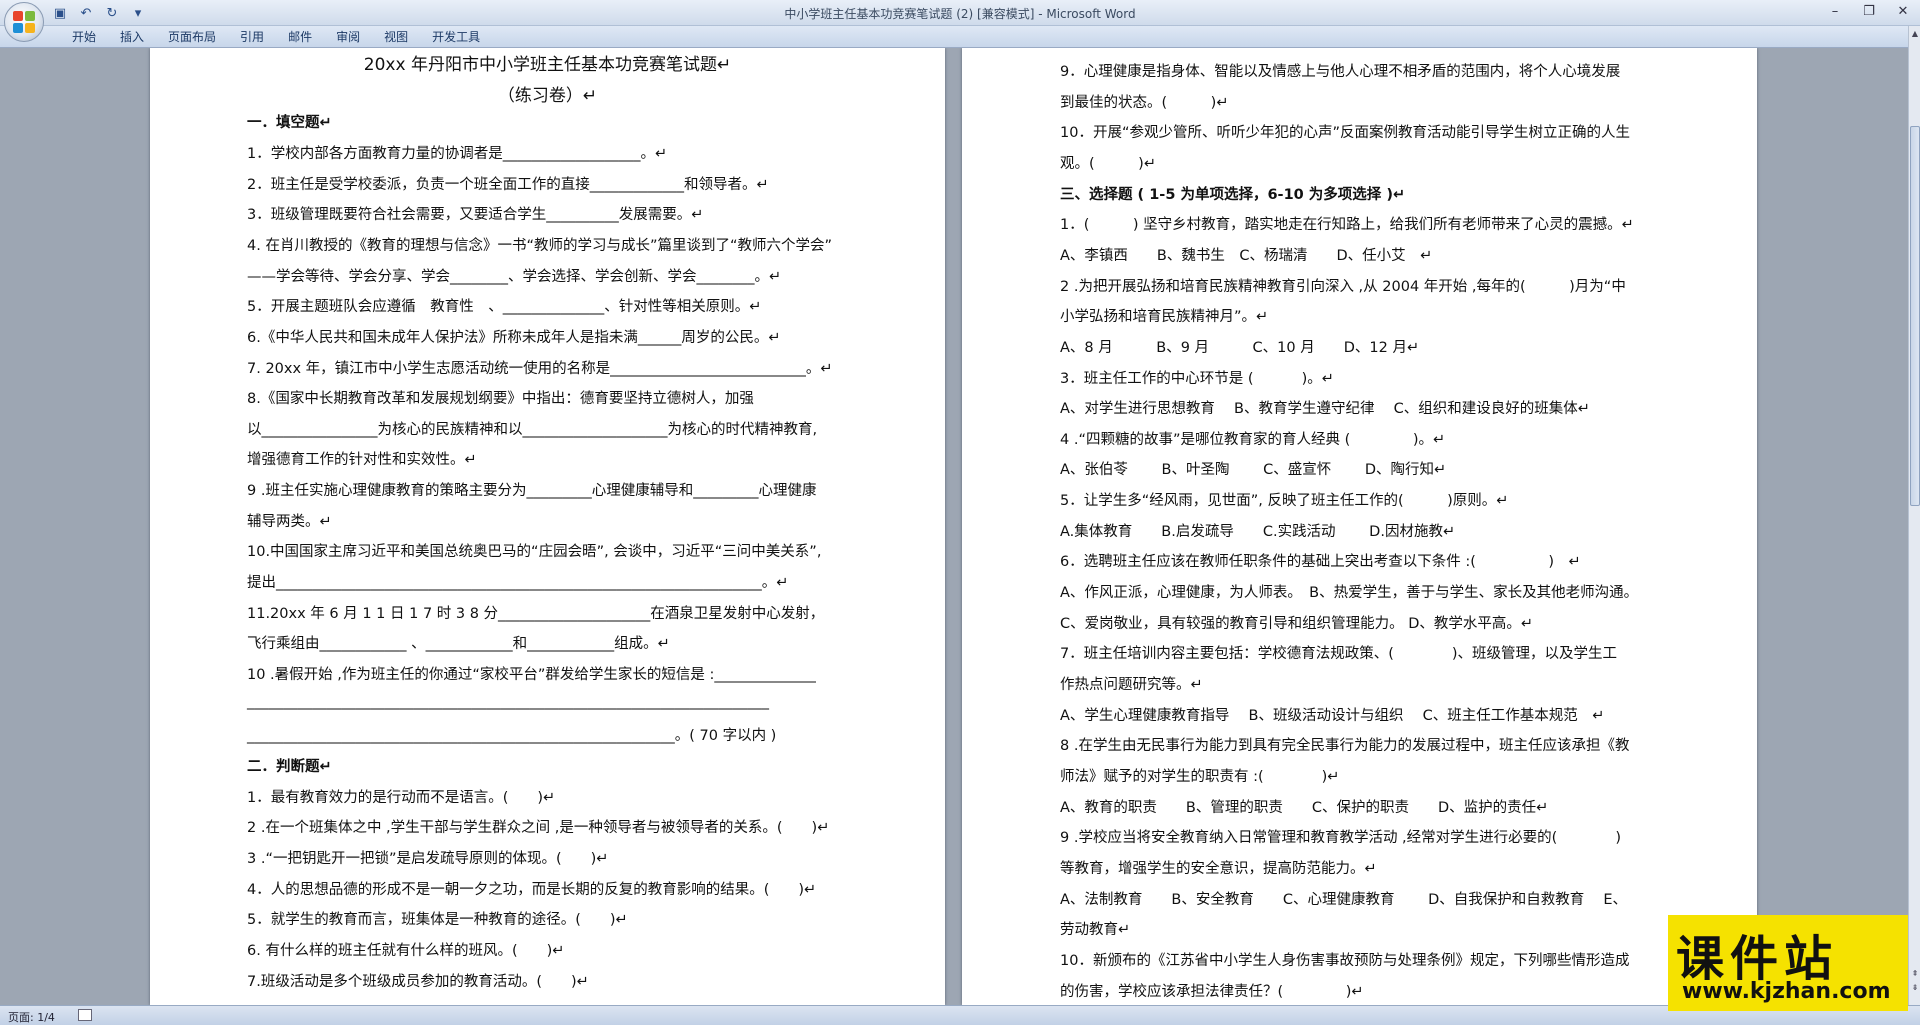 The image size is (1920, 1025). Describe the element at coordinates (1131, 685) in the screenshot. I see `document-text-line: 作热点问题研究等。↵` at that location.